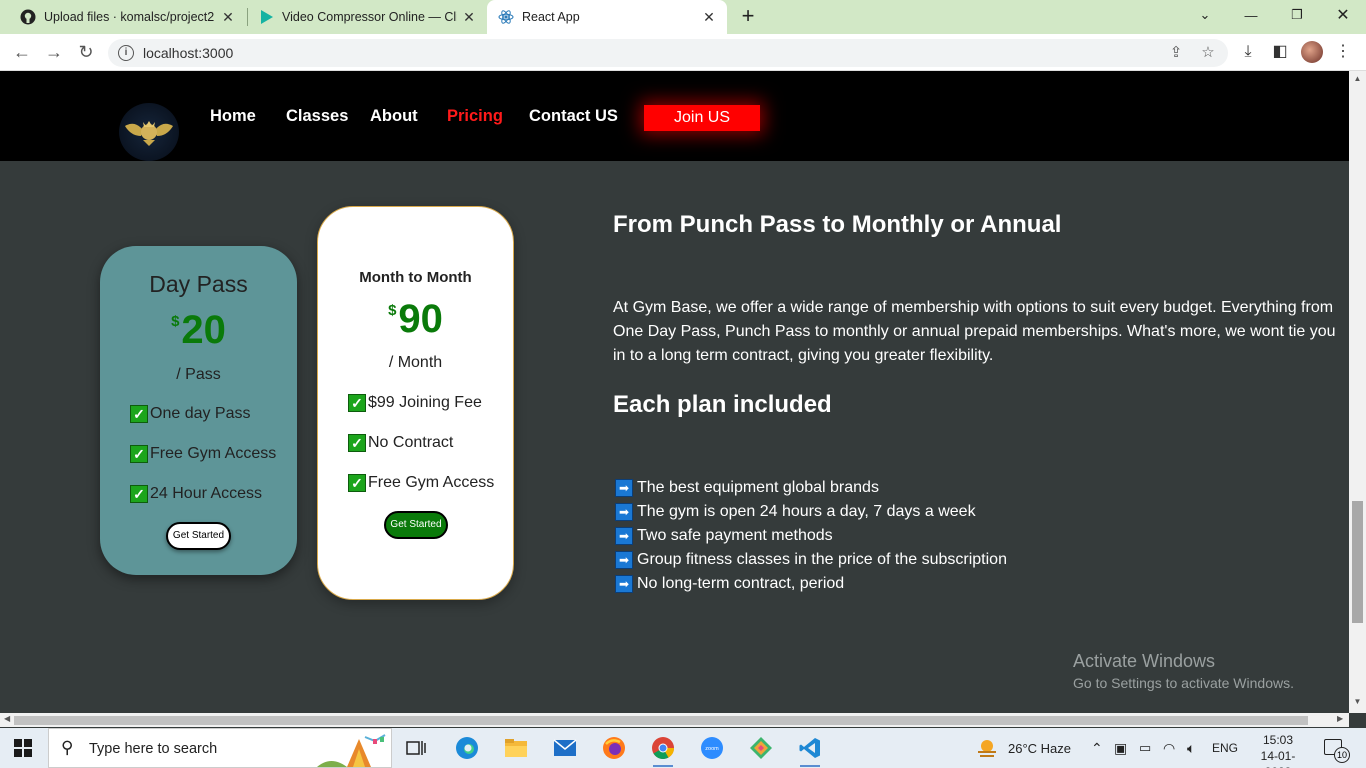 Image resolution: width=1366 pixels, height=768 pixels. I want to click on windows-start-icon, so click(23, 748).